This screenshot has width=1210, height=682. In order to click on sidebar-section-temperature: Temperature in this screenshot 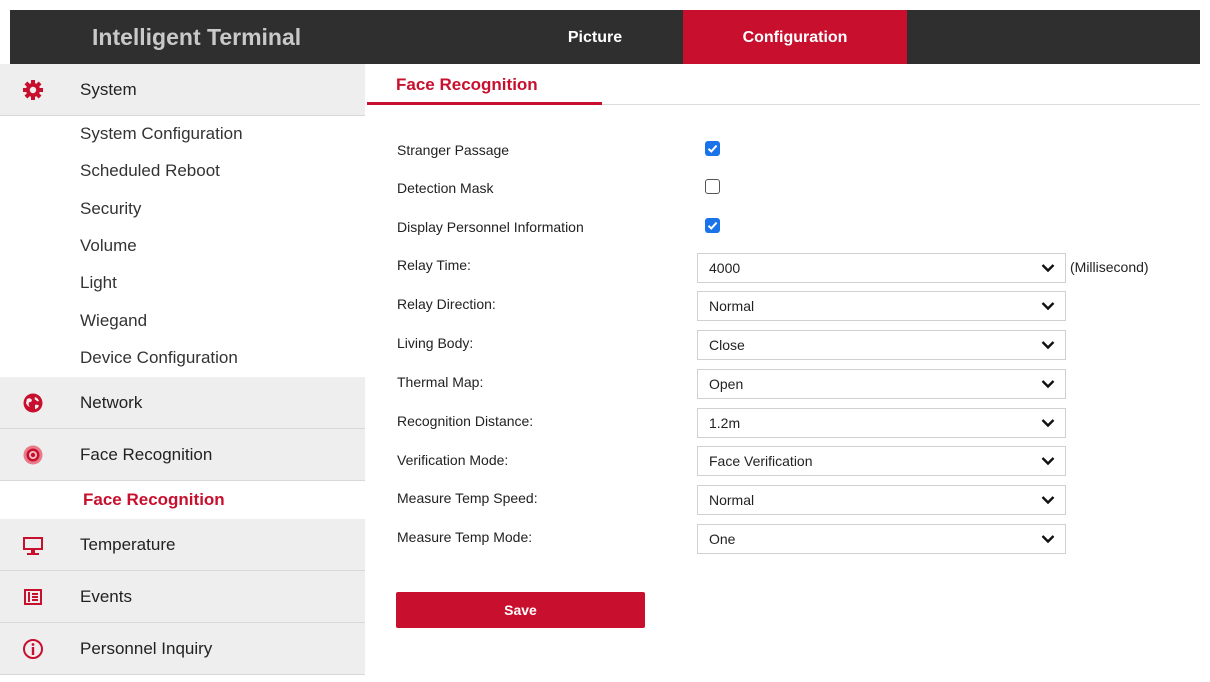, I will do `click(182, 545)`.